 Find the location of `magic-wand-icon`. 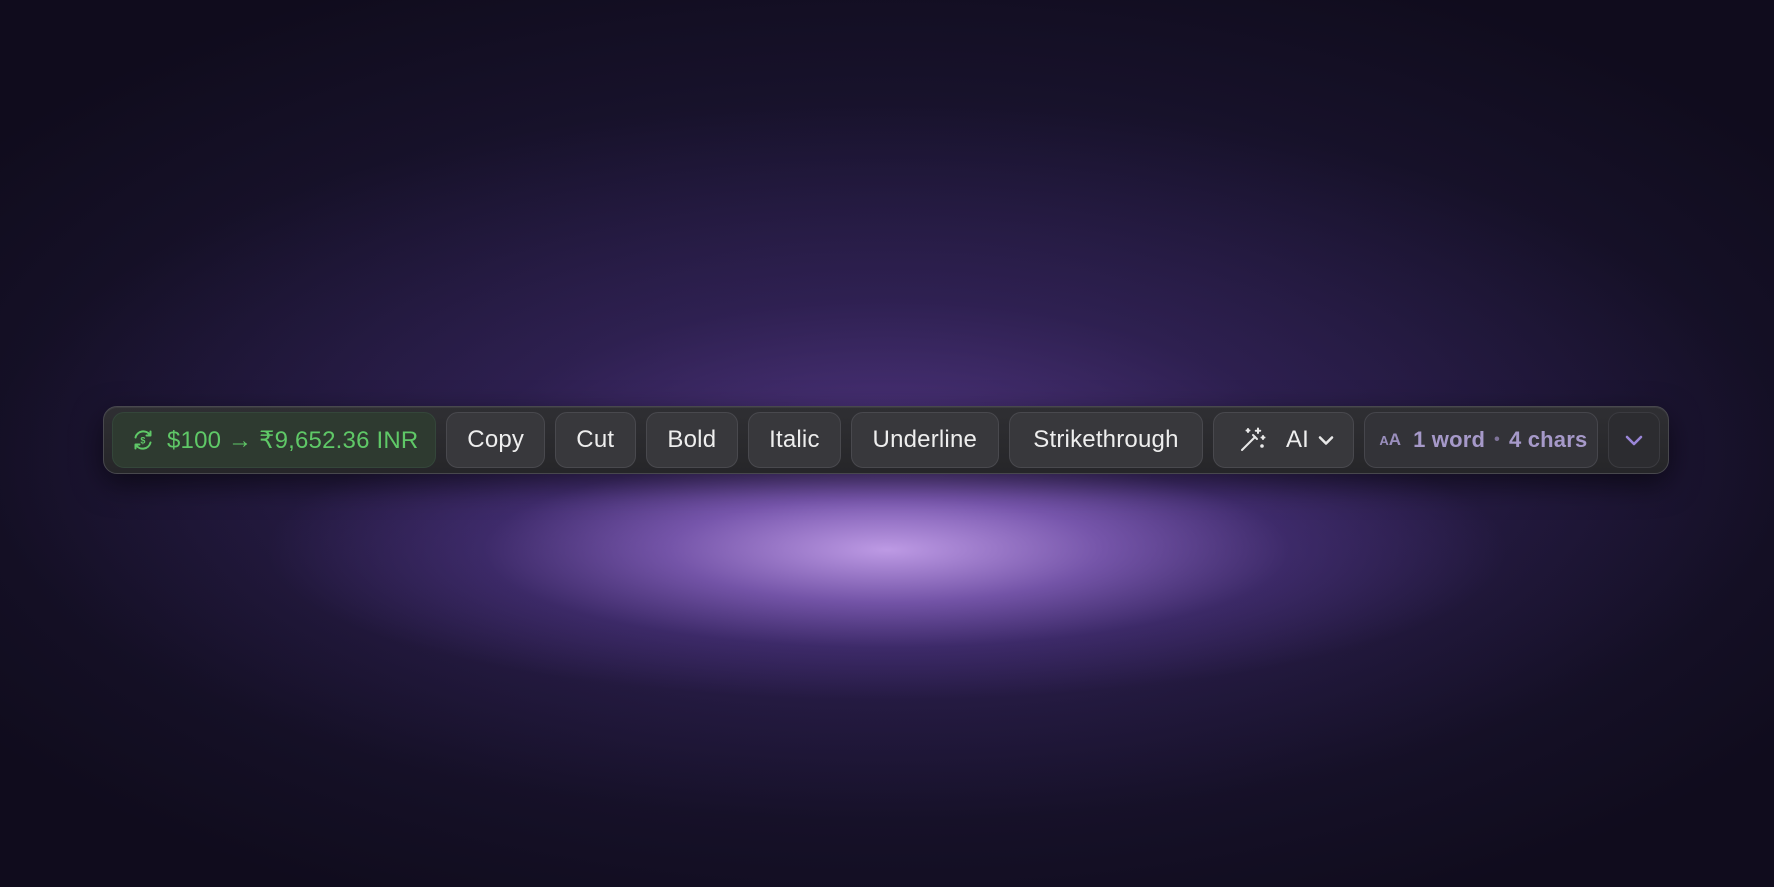

magic-wand-icon is located at coordinates (1252, 440).